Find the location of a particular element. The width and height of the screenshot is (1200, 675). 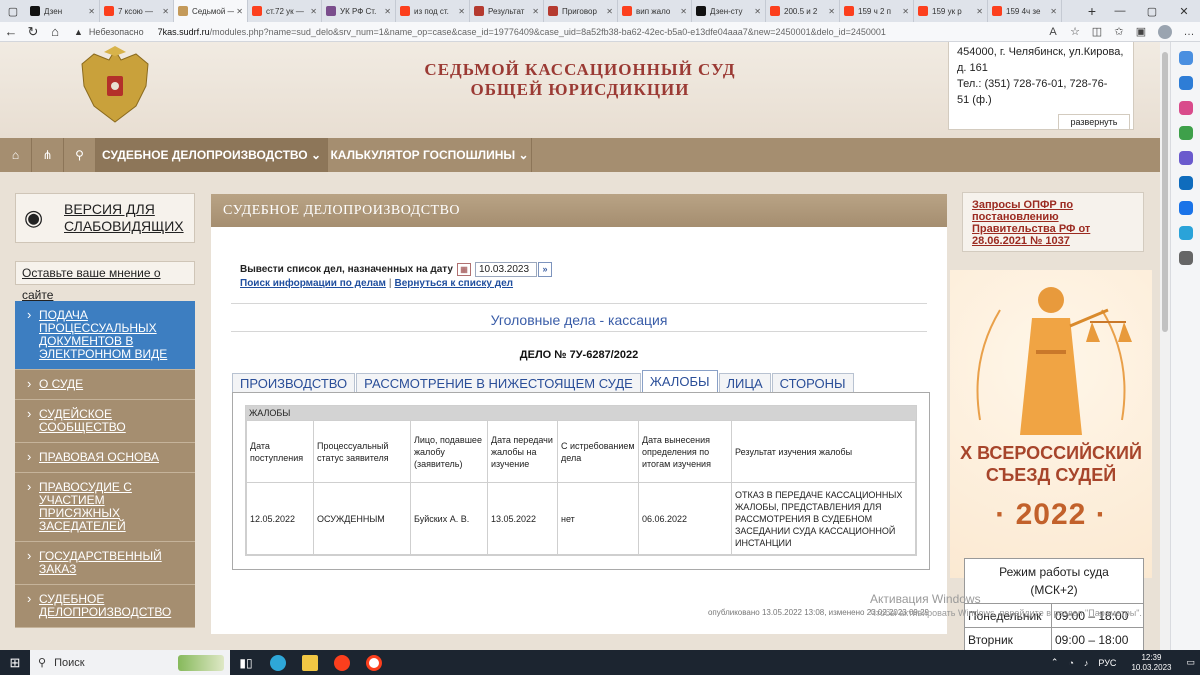

browser-tab: вип жало ✕ is located at coordinates (655, 11).